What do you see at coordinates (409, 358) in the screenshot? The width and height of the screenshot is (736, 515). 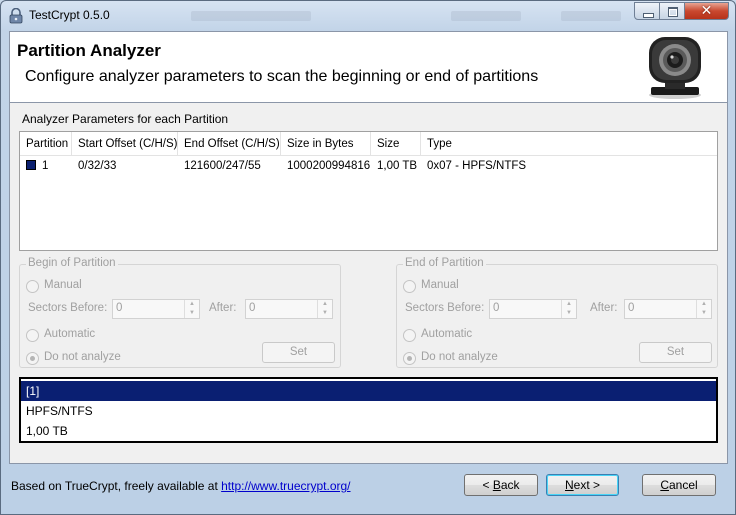 I see `end-do-not-analyze-radio` at bounding box center [409, 358].